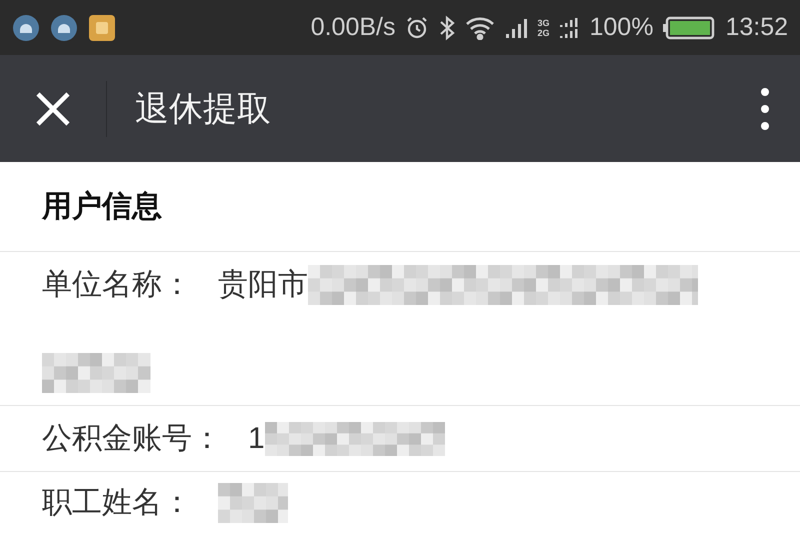 This screenshot has height=550, width=800. Describe the element at coordinates (102, 28) in the screenshot. I see `app-icon` at that location.